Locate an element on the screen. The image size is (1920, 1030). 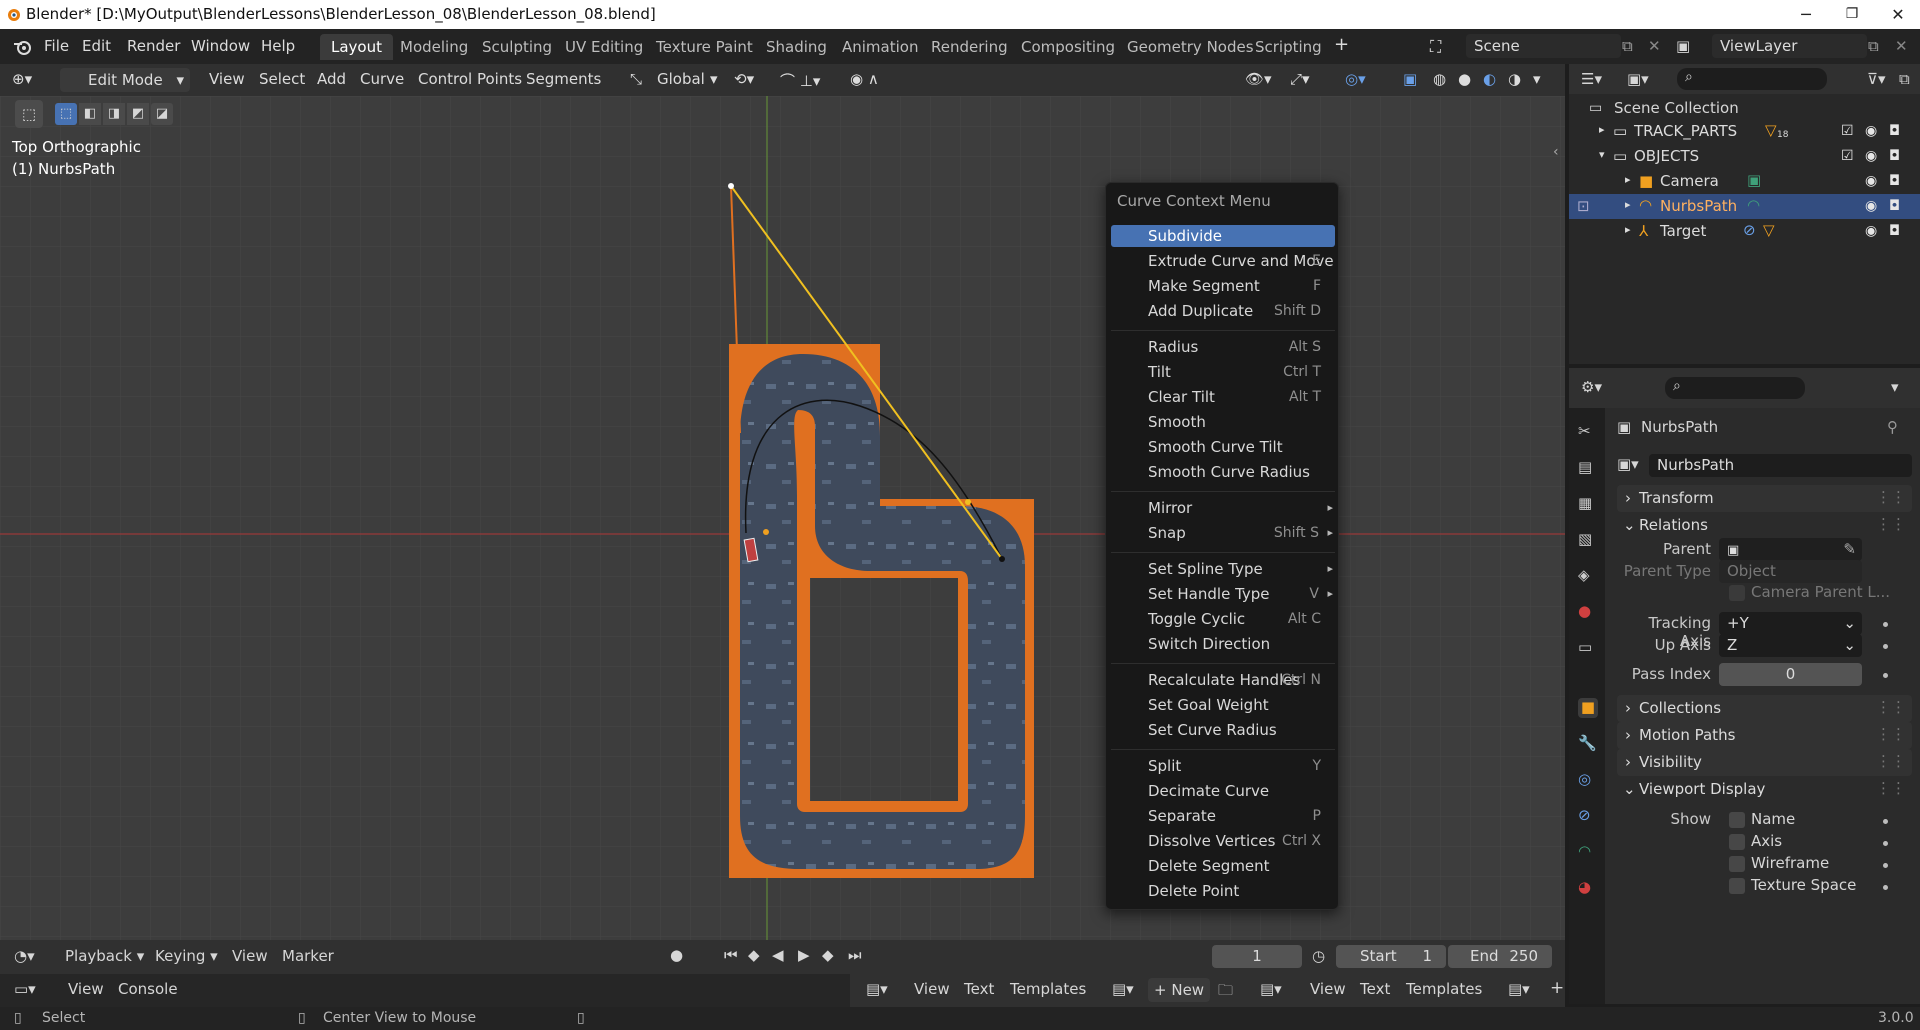
context-menu-item: Radius Alt S is located at coordinates (1223, 347).